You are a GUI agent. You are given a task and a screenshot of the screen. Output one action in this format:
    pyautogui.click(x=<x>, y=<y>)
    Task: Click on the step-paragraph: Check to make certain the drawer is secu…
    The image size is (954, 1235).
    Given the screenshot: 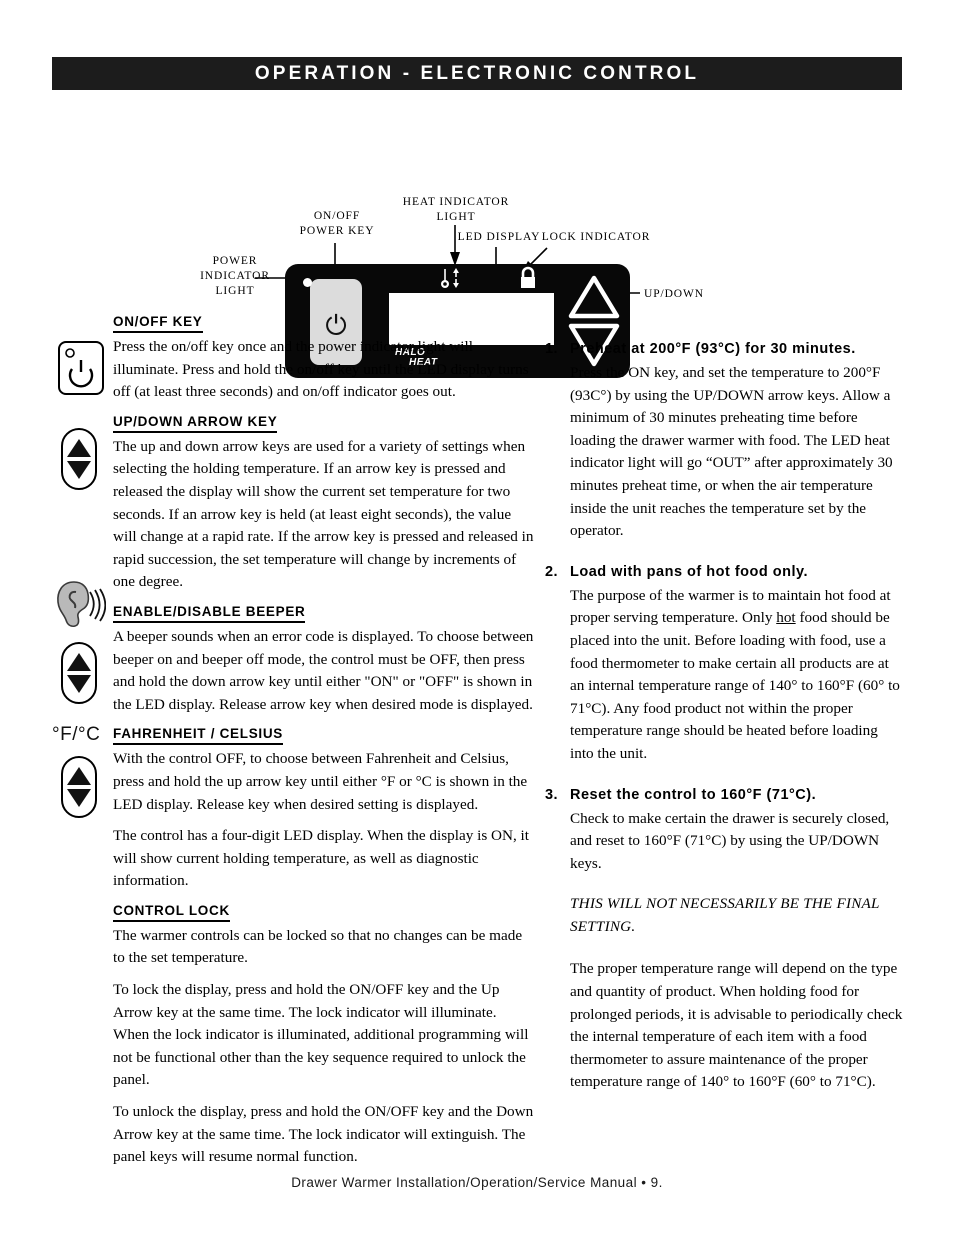 What is the action you would take?
    pyautogui.click(x=730, y=840)
    